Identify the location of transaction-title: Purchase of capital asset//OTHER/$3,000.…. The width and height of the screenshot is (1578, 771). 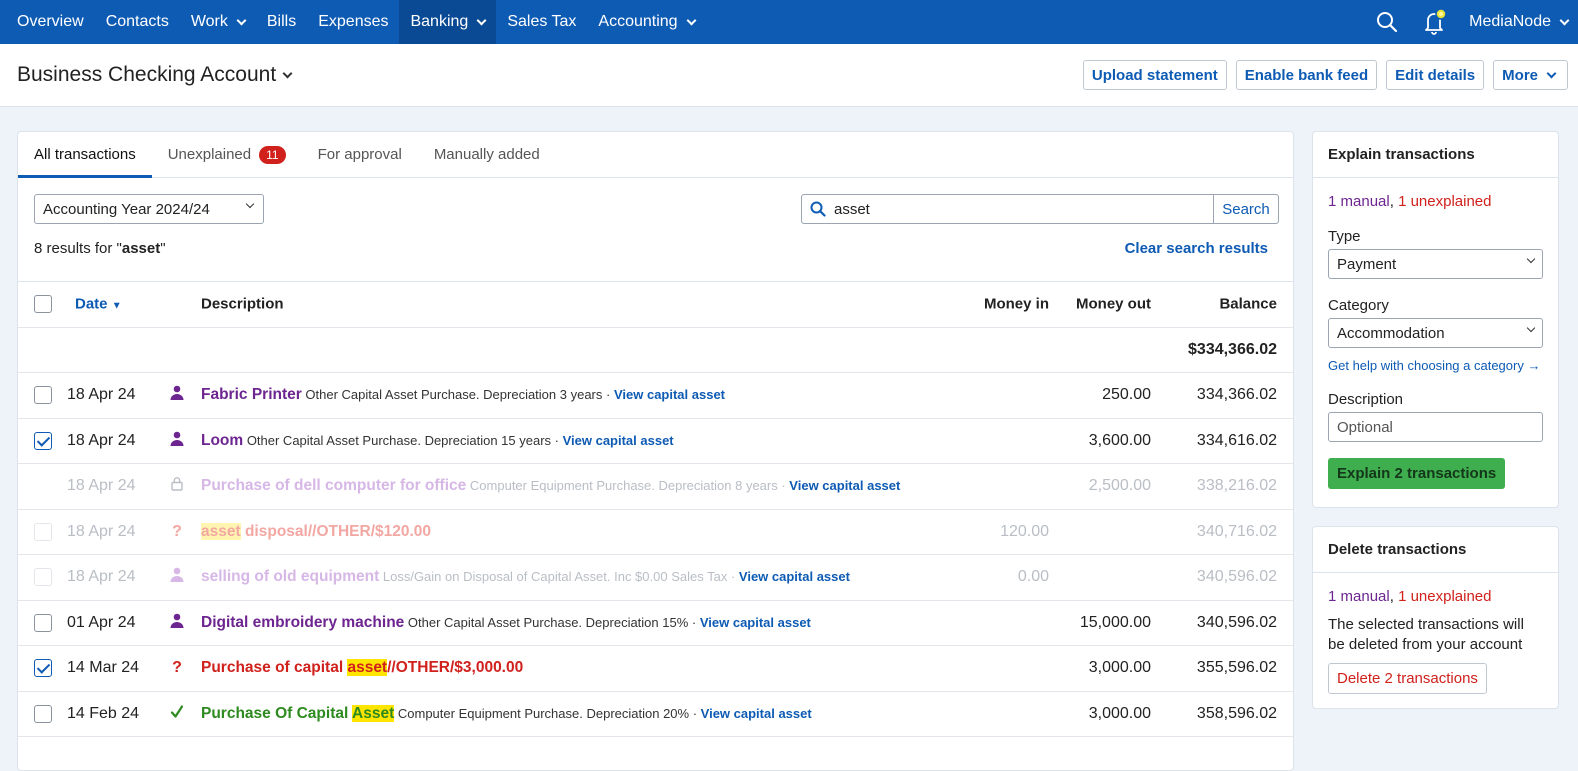
(362, 668).